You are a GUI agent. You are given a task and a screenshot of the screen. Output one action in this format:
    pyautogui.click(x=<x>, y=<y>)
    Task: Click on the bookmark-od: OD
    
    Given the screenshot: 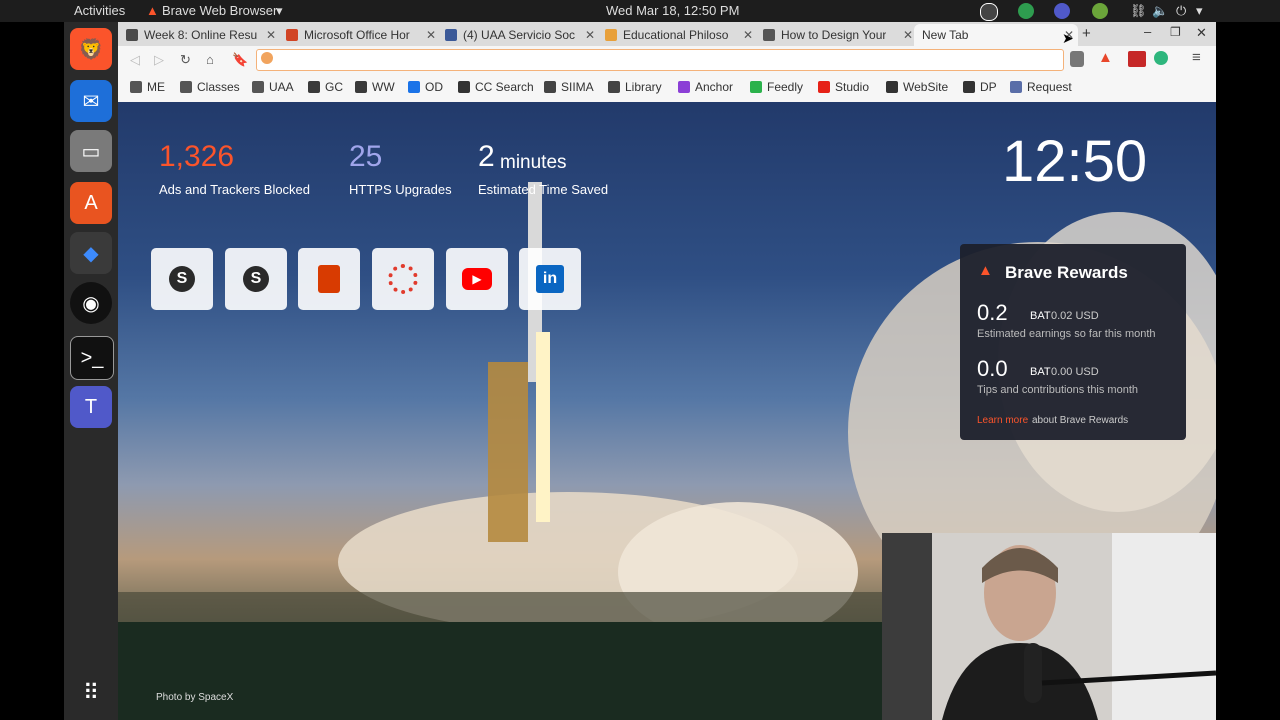 What is the action you would take?
    pyautogui.click(x=425, y=87)
    